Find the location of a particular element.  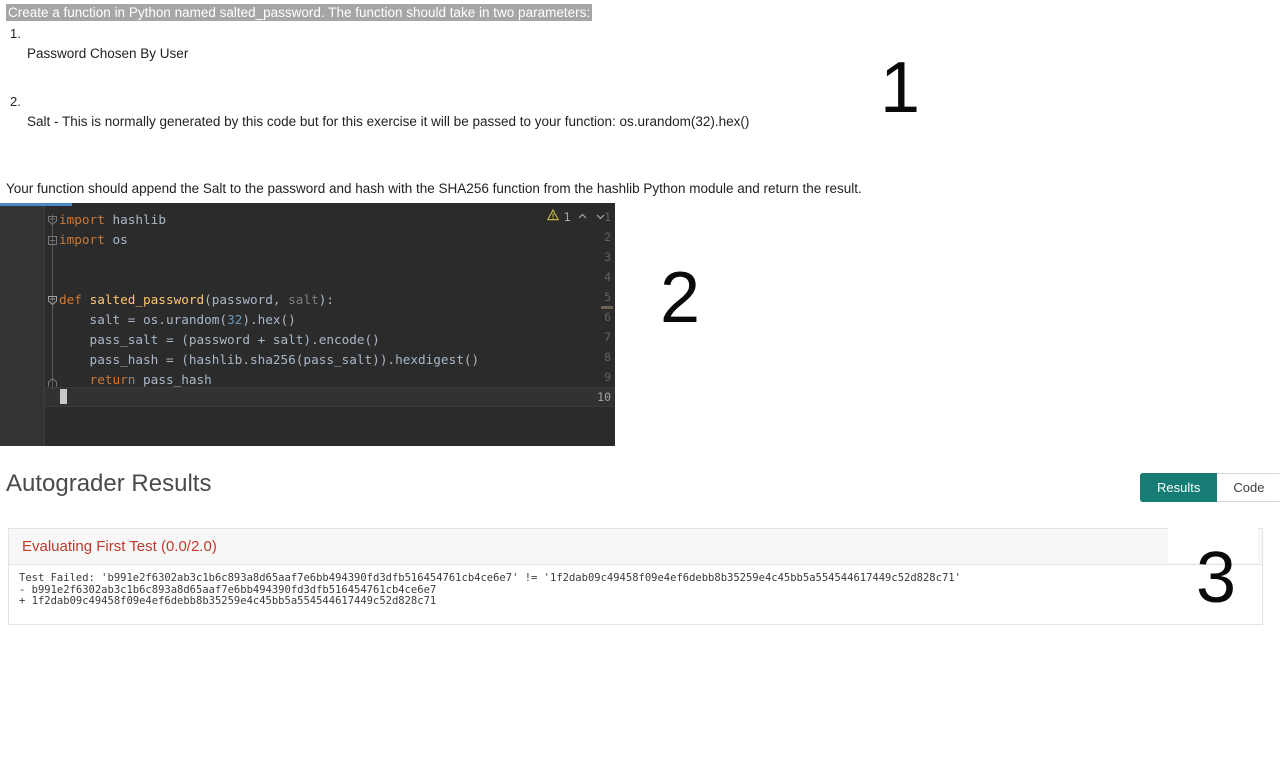

code-line-2: import os is located at coordinates (93, 240).